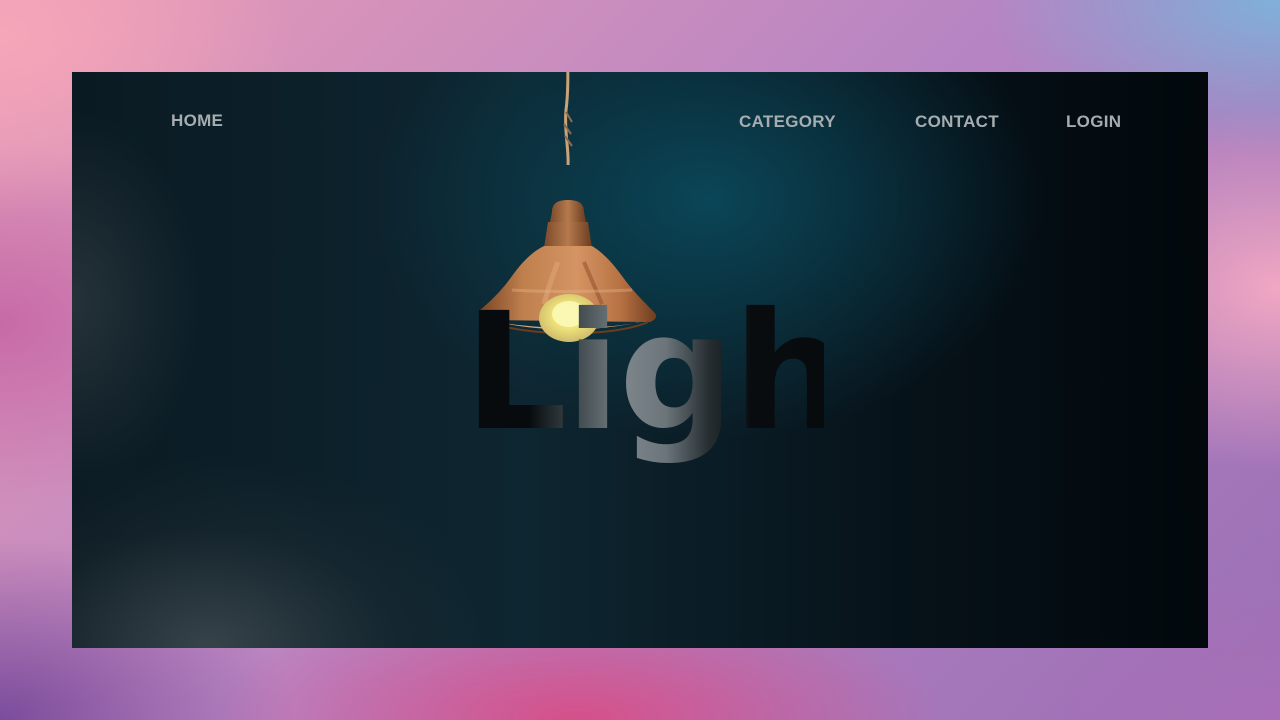 The image size is (1280, 720). What do you see at coordinates (957, 122) in the screenshot?
I see `nav-contact-link: CONTACT` at bounding box center [957, 122].